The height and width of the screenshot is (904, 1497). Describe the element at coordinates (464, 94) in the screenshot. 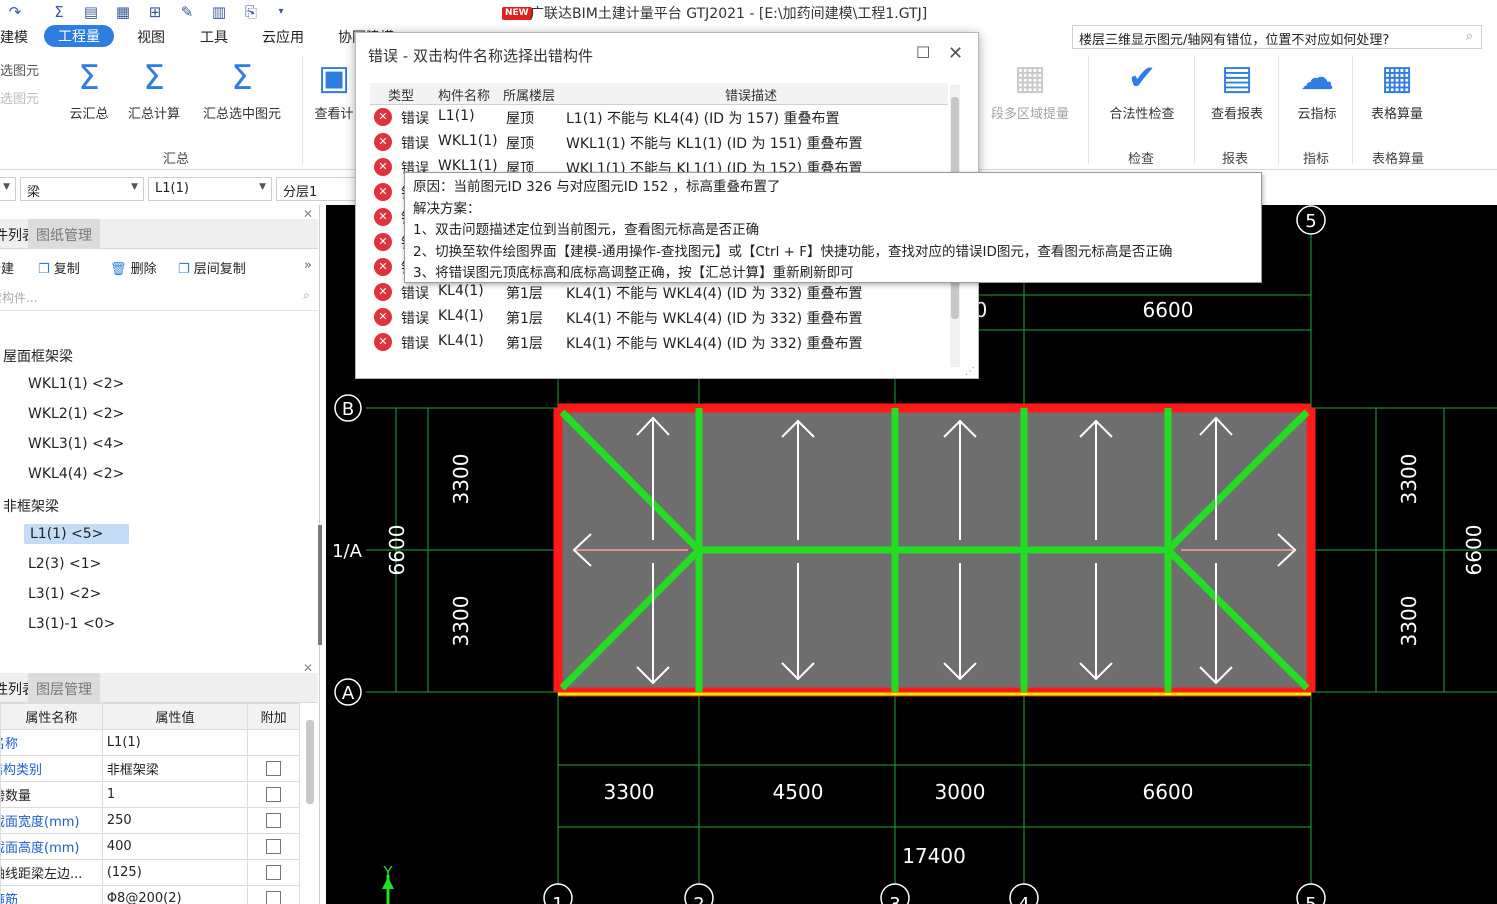

I see `col-name: 构件名称` at that location.